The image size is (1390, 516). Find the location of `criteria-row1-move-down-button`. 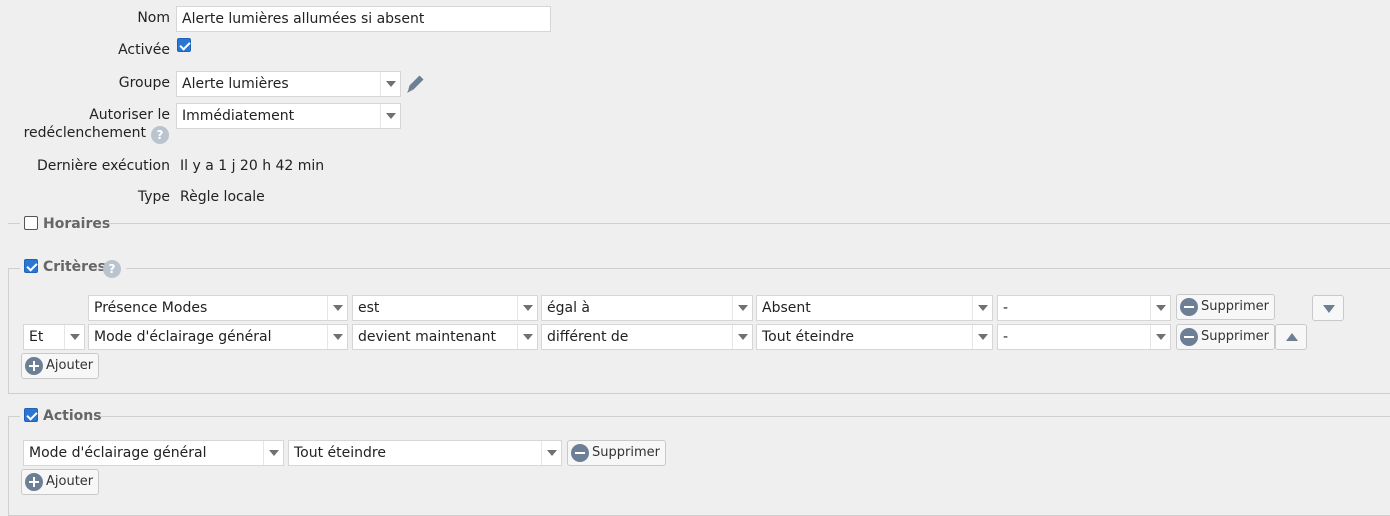

criteria-row1-move-down-button is located at coordinates (1328, 308).